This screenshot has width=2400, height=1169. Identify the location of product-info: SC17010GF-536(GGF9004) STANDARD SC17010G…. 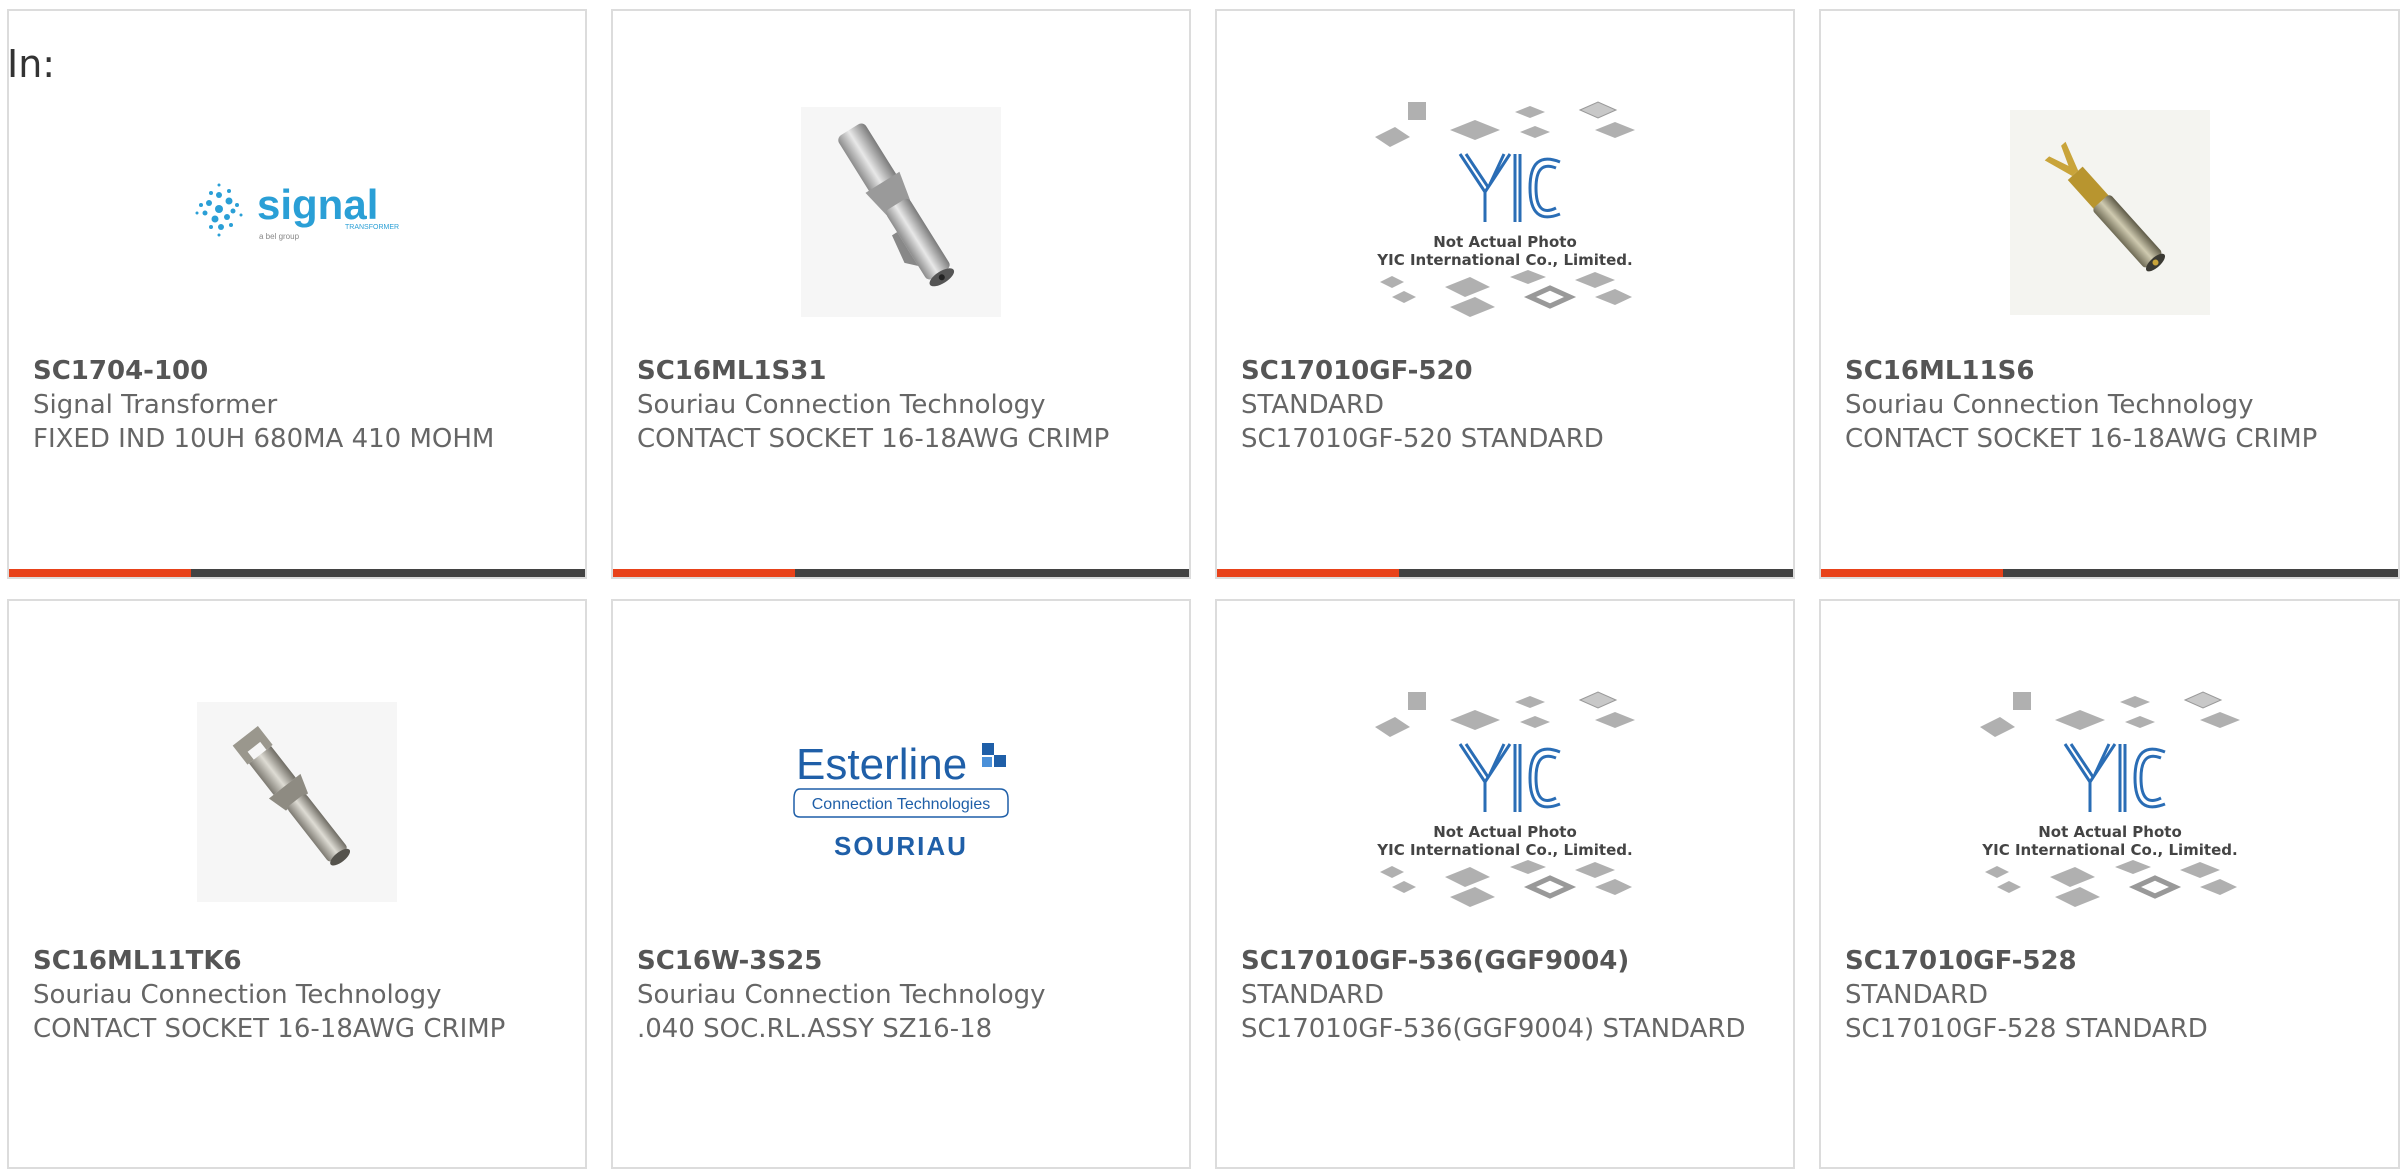
(1507, 995).